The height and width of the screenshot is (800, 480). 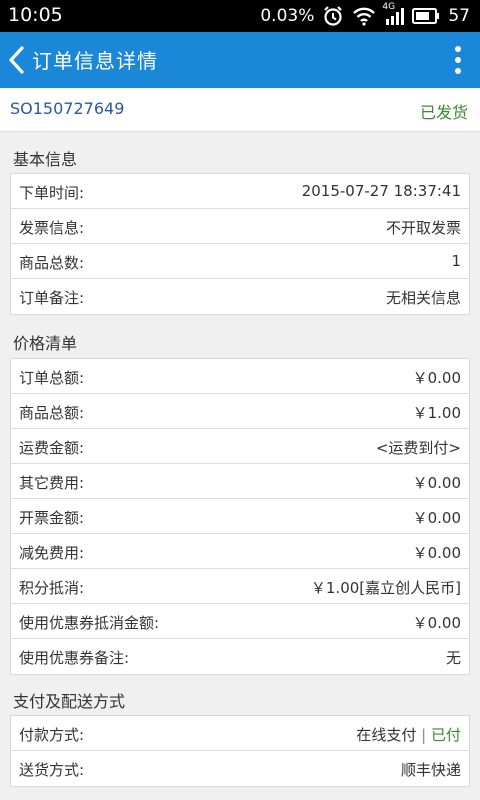 What do you see at coordinates (52, 413) in the screenshot?
I see `row-label: 商品总额:` at bounding box center [52, 413].